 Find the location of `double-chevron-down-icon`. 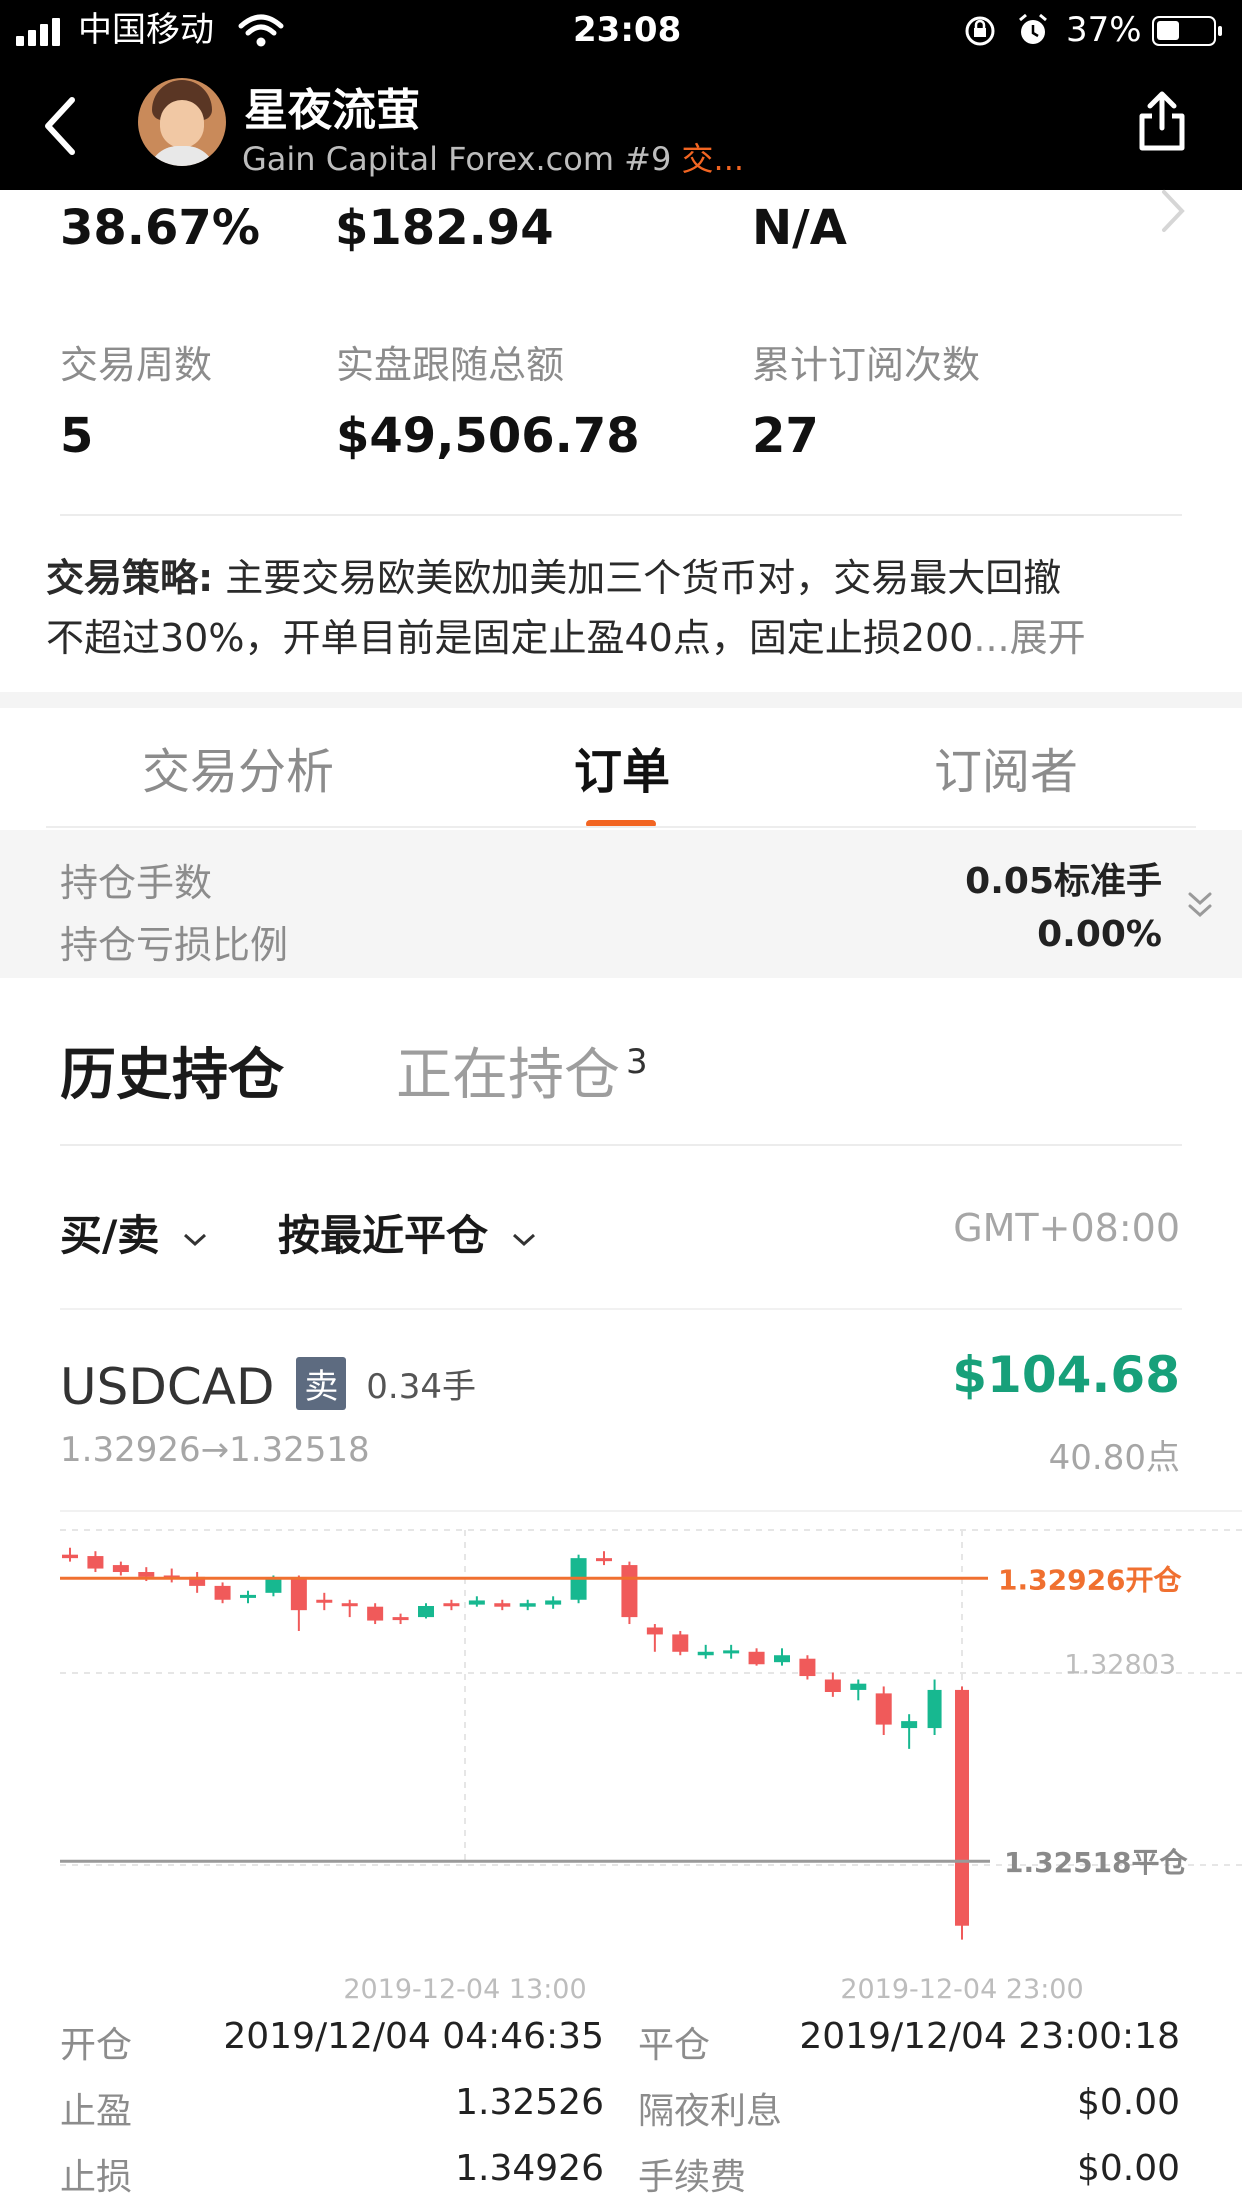

double-chevron-down-icon is located at coordinates (1200, 905).